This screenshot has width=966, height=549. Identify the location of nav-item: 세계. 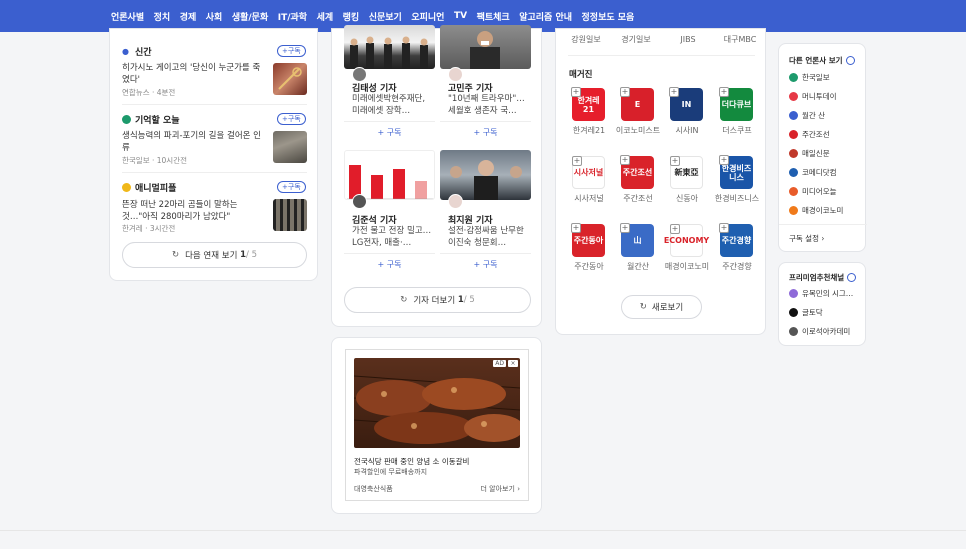
(325, 16).